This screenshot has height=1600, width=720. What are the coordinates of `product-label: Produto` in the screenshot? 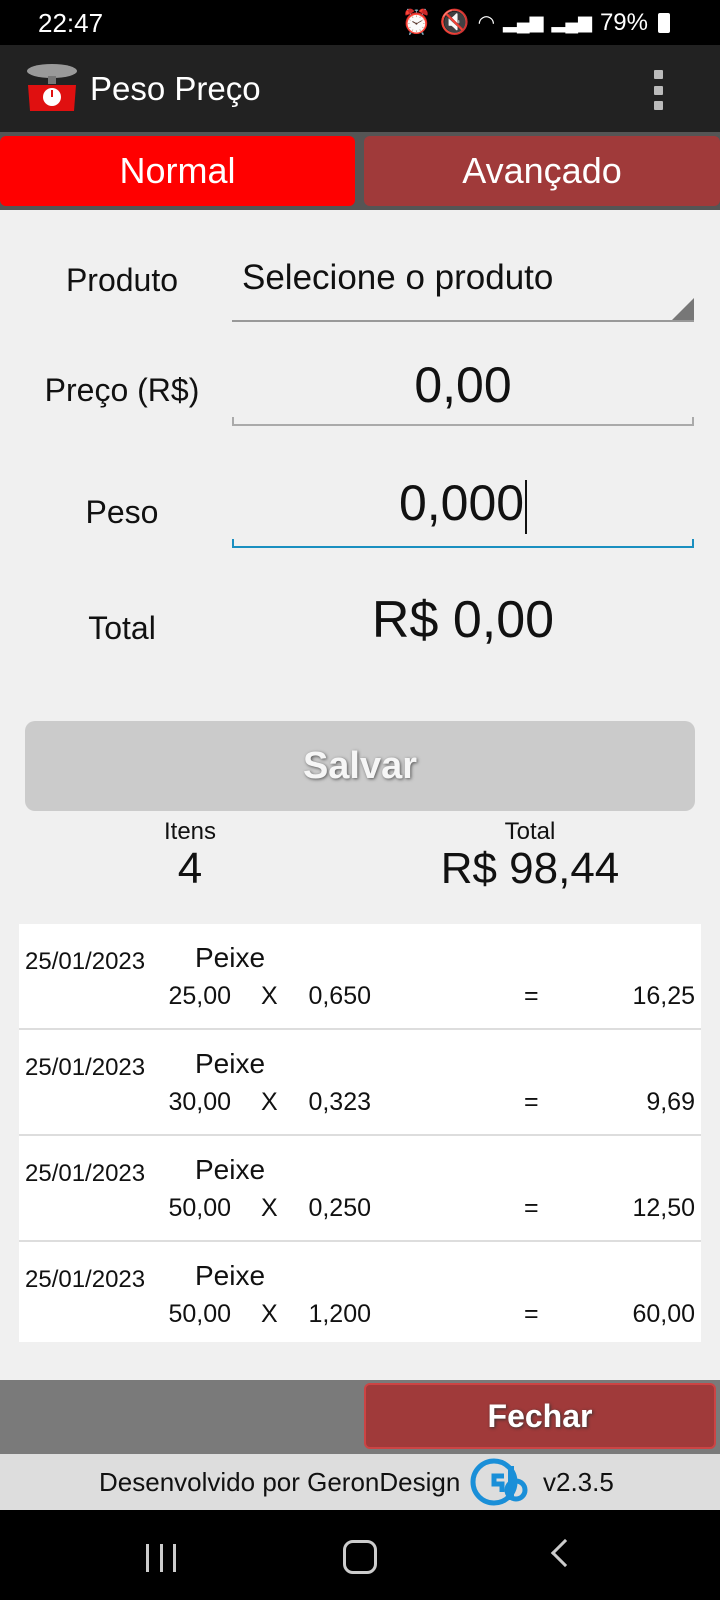 It's located at (122, 280).